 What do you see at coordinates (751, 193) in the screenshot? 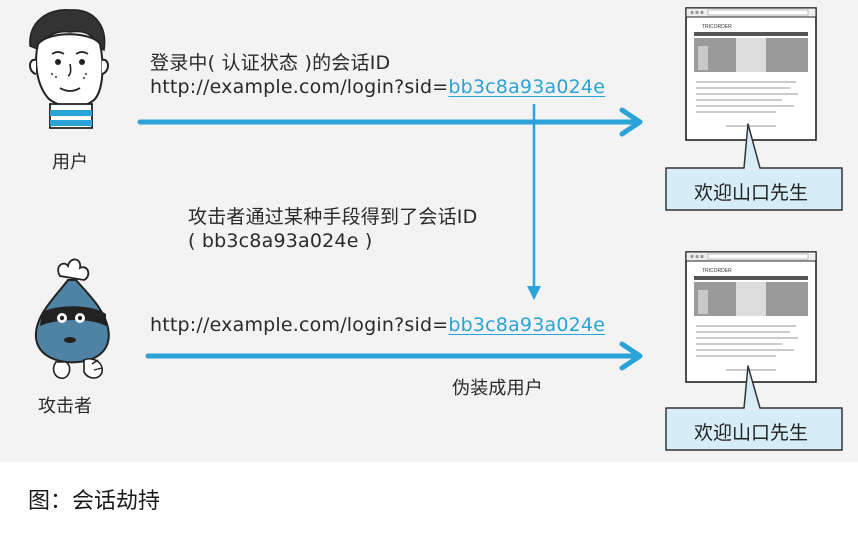
I see `welcome-text-top: 欢迎山口先生` at bounding box center [751, 193].